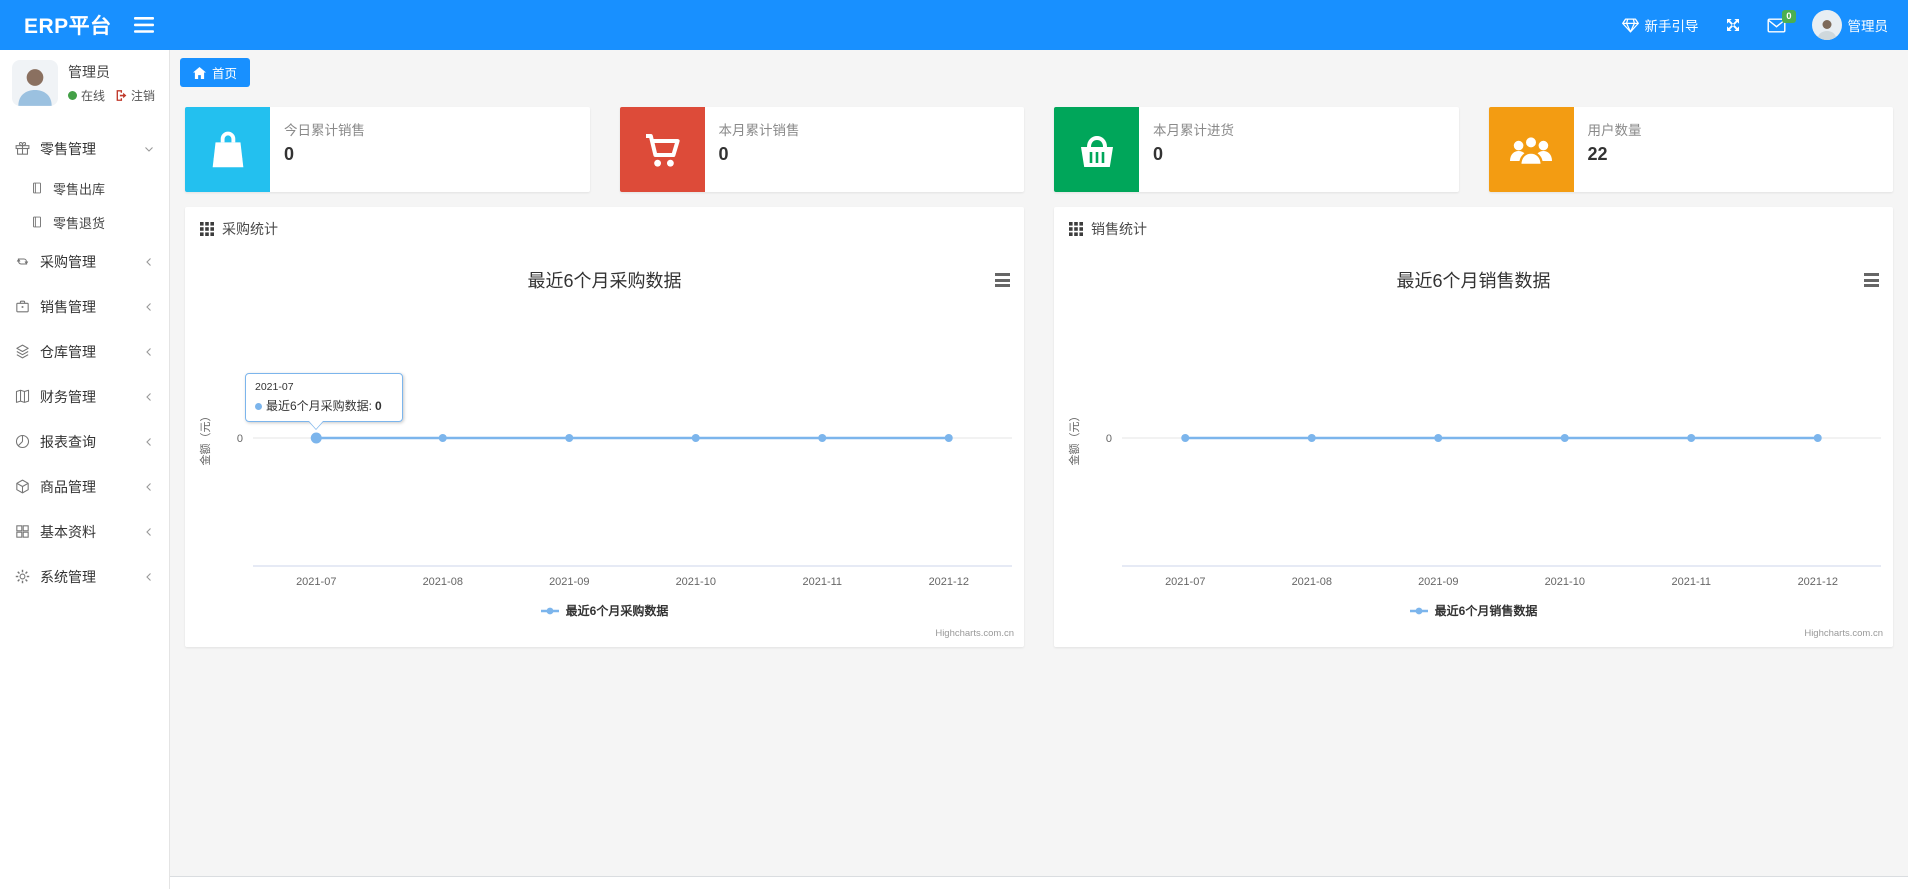 The height and width of the screenshot is (889, 1908). I want to click on sidebar-toggle-button, so click(143, 25).